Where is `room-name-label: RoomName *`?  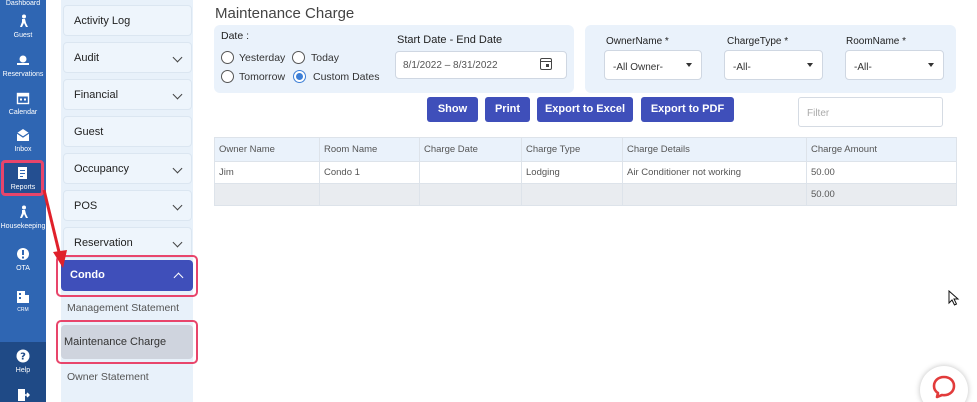
room-name-label: RoomName * is located at coordinates (876, 41).